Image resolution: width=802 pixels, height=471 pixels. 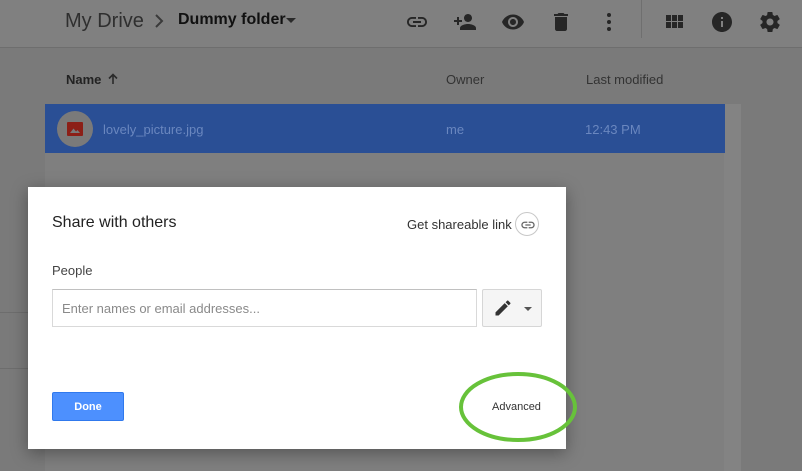 I want to click on breadcrumb-current-folder: Dummy folder, so click(x=232, y=20).